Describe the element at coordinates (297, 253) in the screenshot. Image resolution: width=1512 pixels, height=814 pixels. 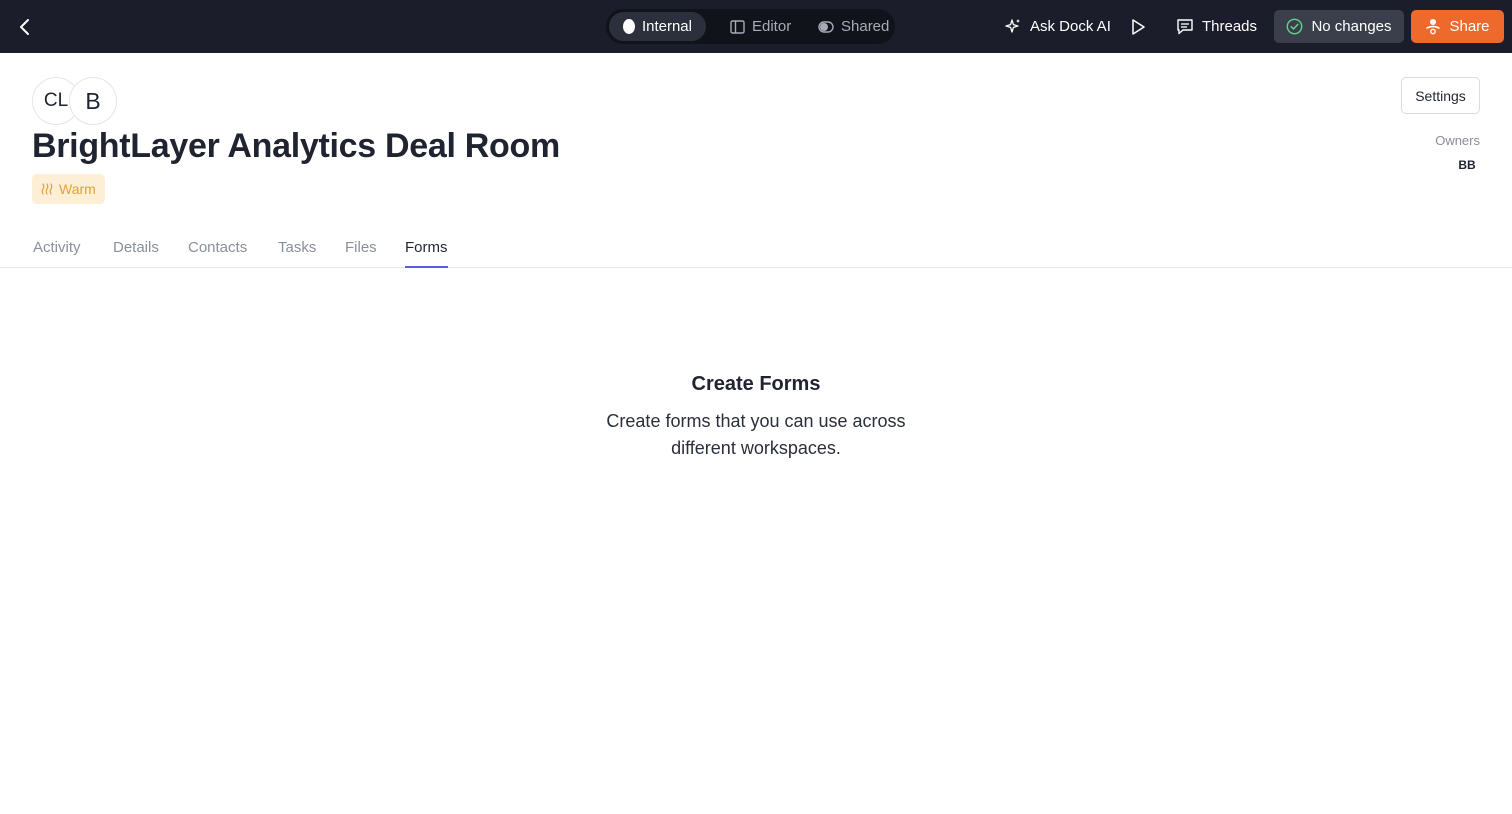
I see `tab-tasks: Tasks` at that location.